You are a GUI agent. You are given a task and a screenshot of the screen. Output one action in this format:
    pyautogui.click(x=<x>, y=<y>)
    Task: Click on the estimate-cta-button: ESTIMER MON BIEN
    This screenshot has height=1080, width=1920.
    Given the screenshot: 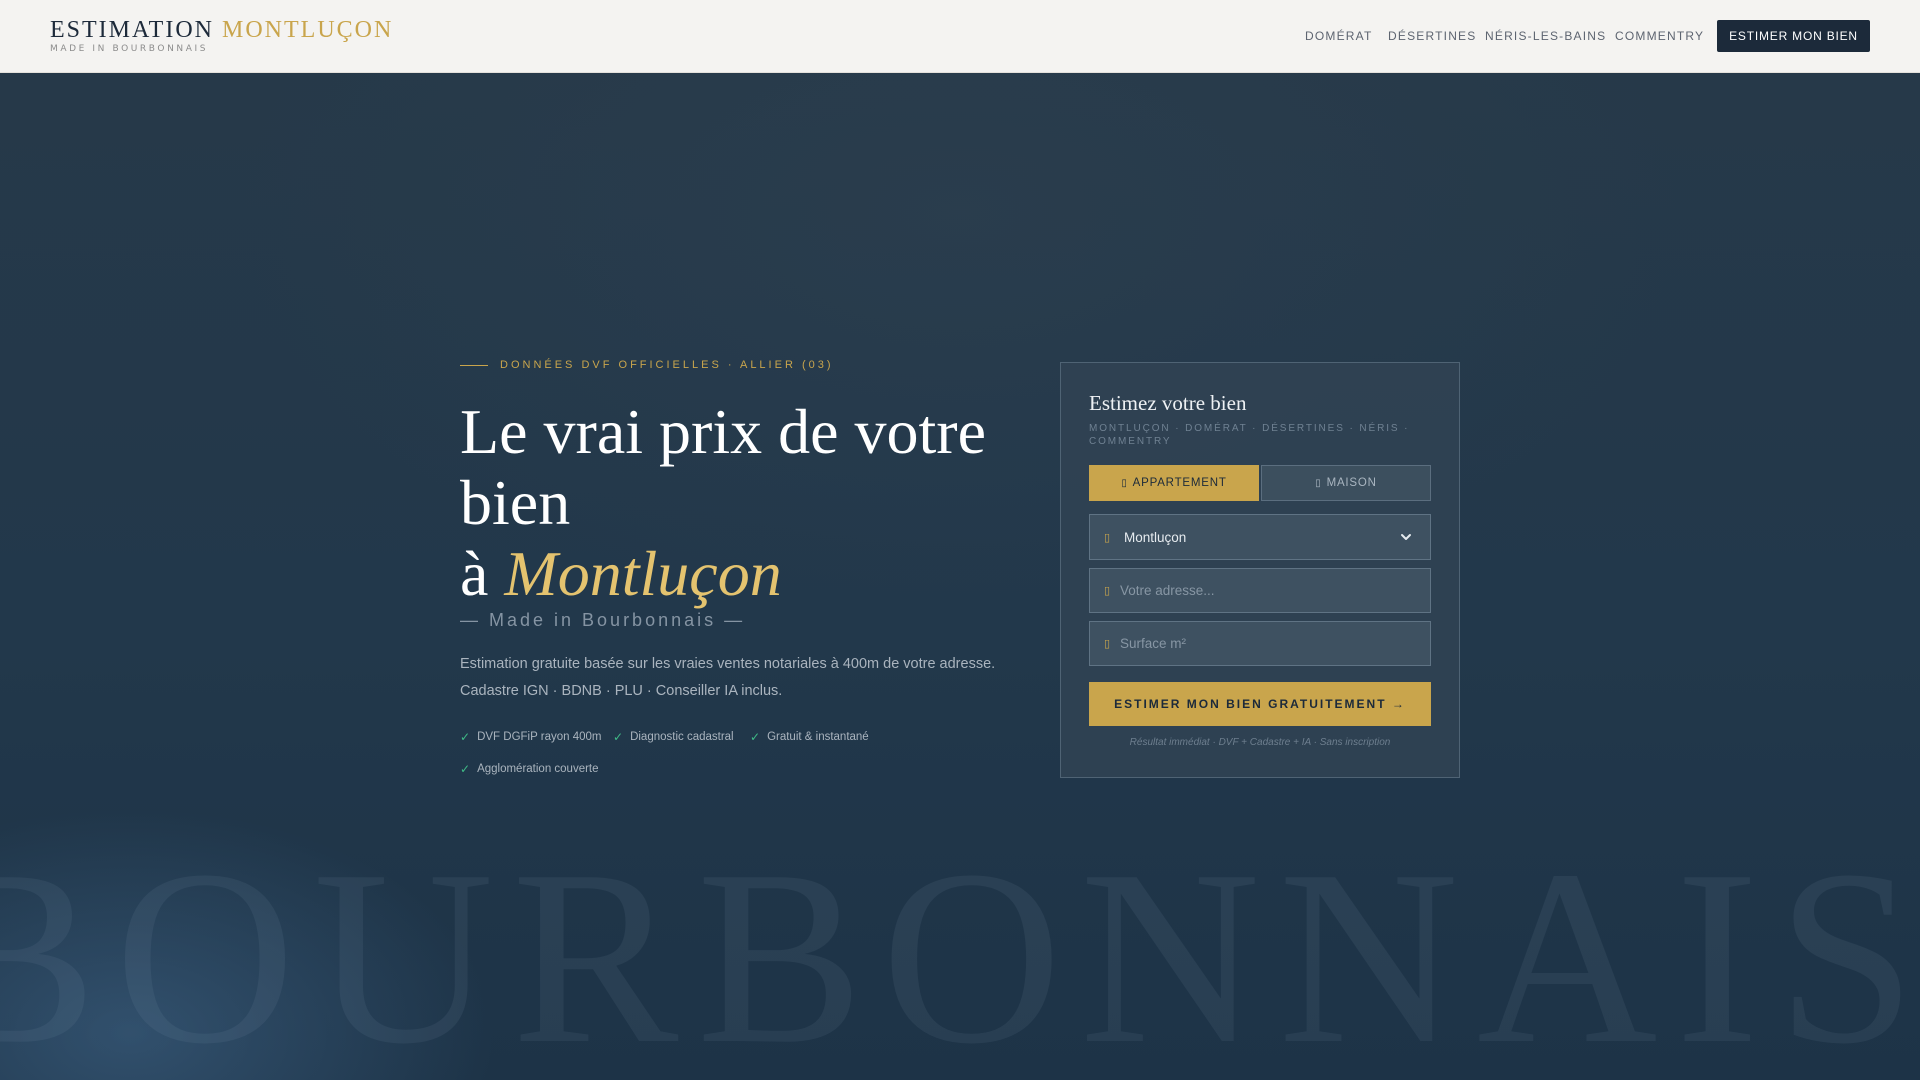 What is the action you would take?
    pyautogui.click(x=1793, y=36)
    